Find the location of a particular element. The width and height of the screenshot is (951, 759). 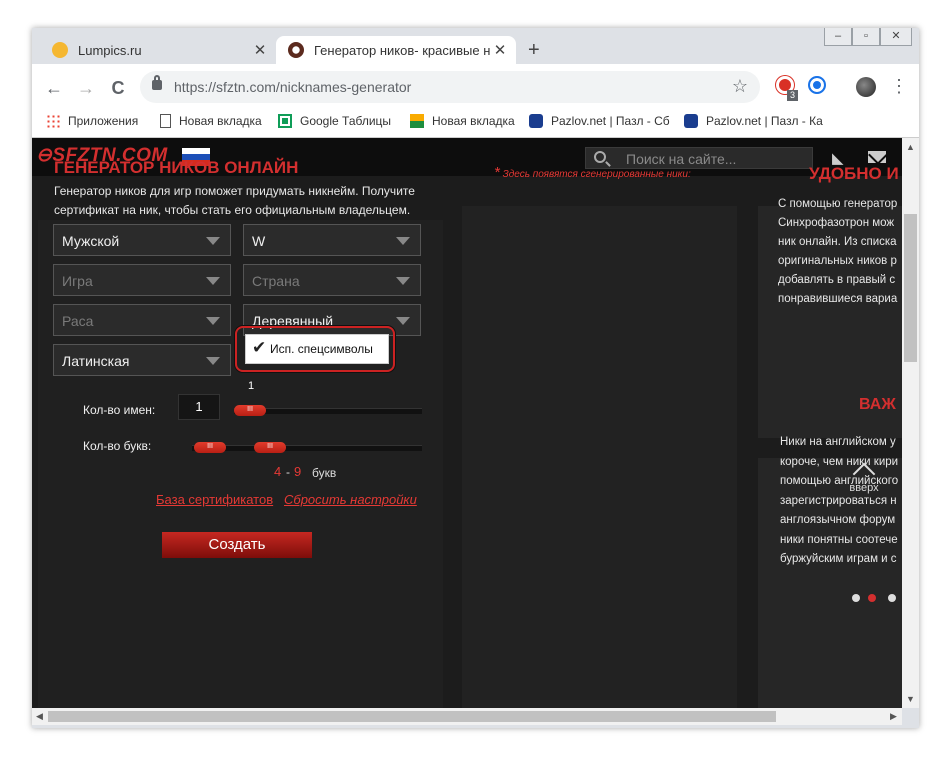

bookmark-google-sheets: Google Таблицы is located at coordinates (334, 121).